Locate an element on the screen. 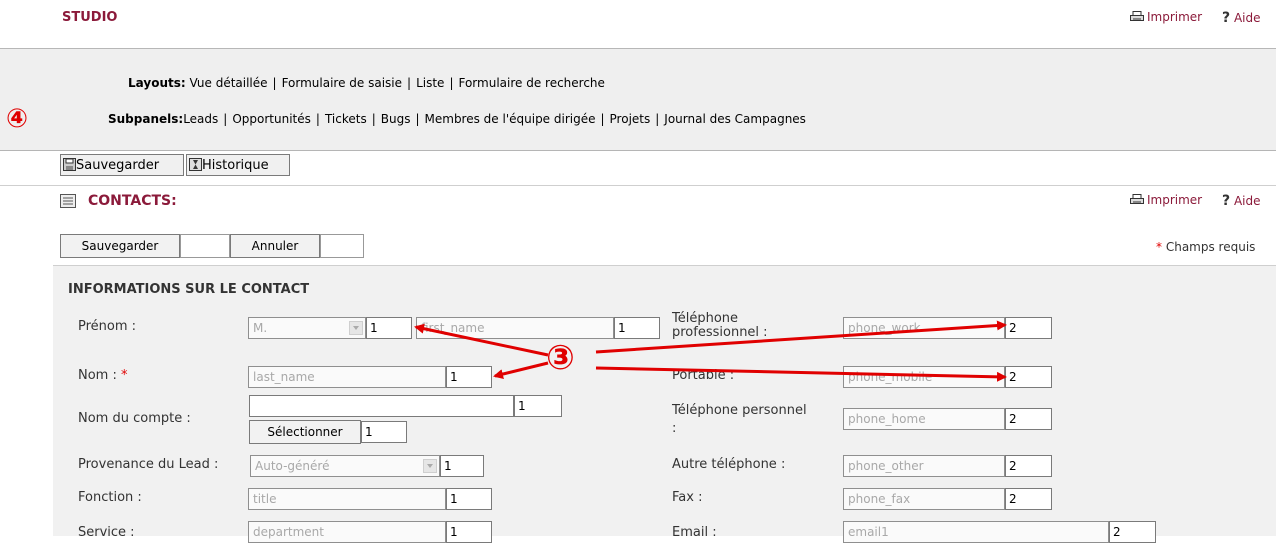  arrow-to-last-name-order is located at coordinates (521, 370).